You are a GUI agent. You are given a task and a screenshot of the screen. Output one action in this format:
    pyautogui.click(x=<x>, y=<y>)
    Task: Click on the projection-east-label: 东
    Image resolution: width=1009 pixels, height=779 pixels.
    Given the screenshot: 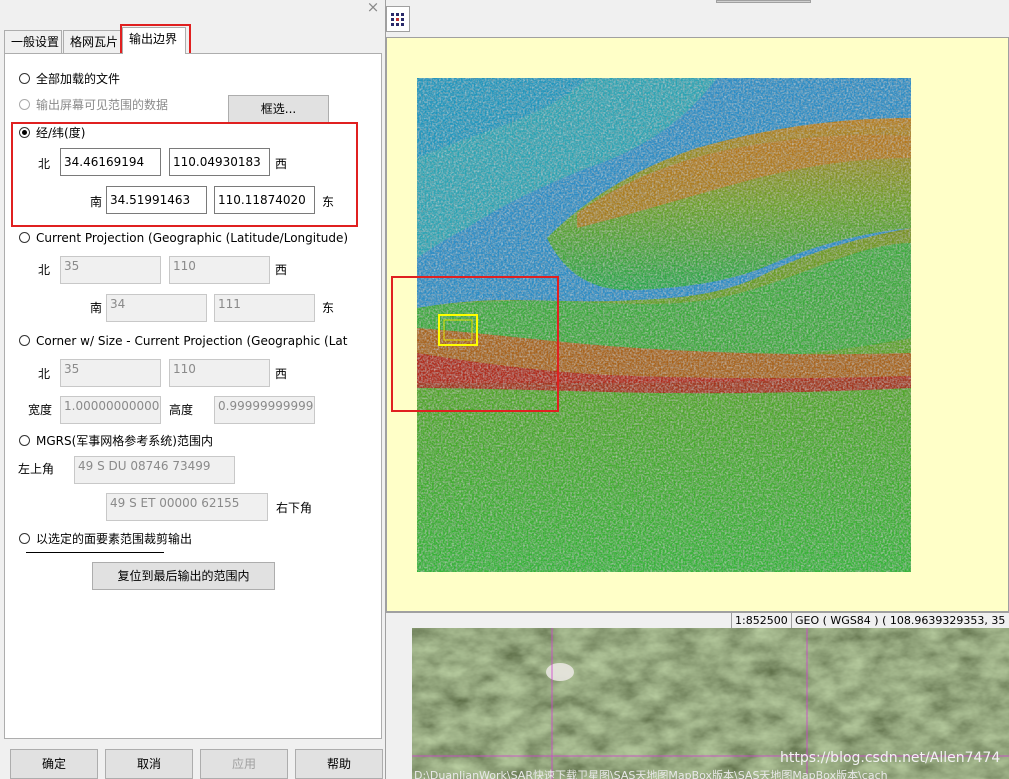 What is the action you would take?
    pyautogui.click(x=328, y=308)
    